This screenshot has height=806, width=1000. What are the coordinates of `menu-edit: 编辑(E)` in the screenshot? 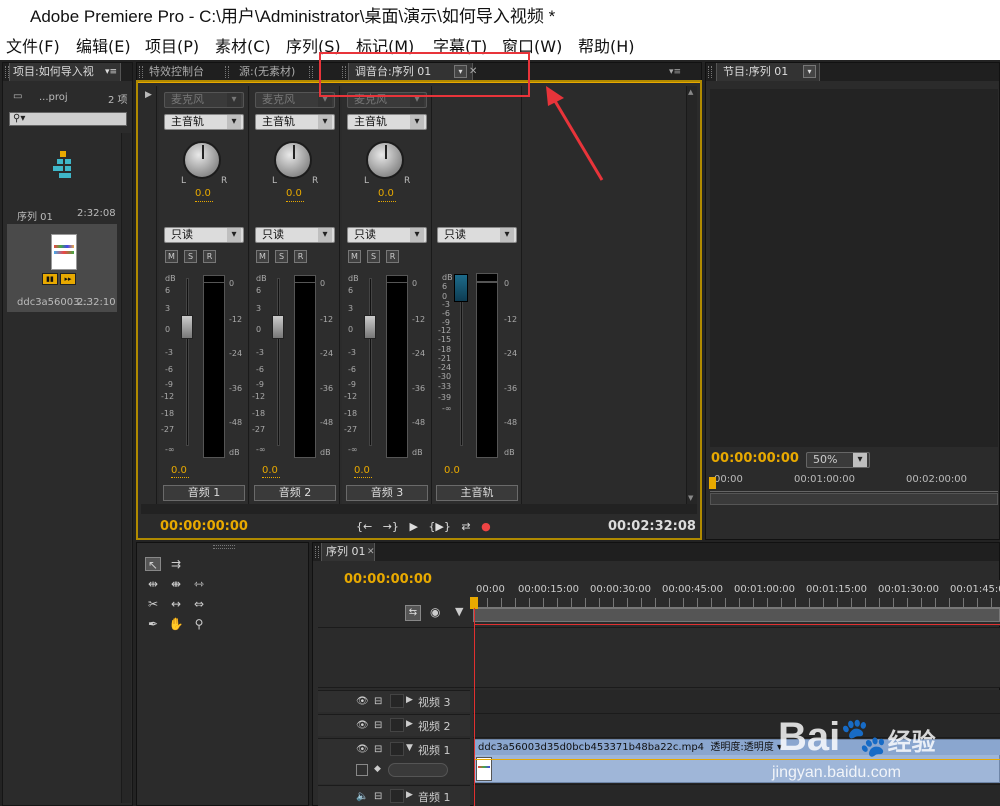 It's located at (103, 47).